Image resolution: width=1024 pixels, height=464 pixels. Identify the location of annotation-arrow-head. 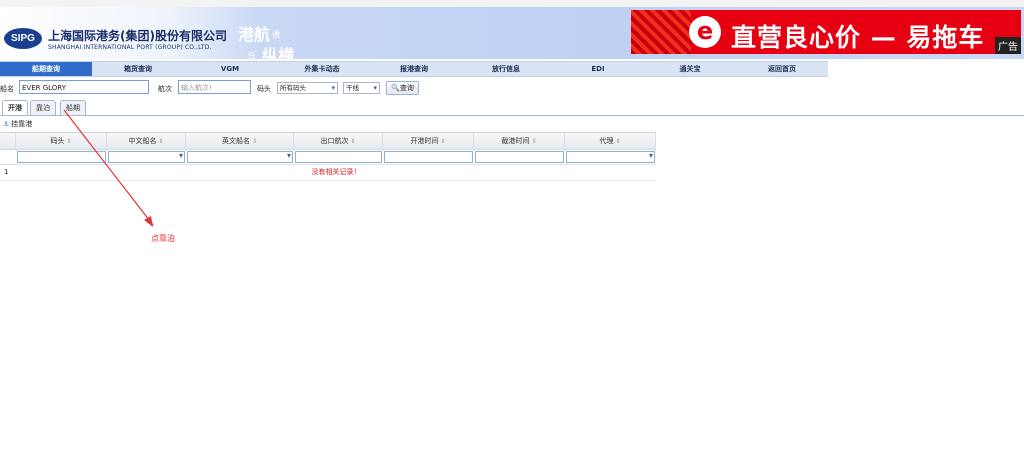
(148, 221).